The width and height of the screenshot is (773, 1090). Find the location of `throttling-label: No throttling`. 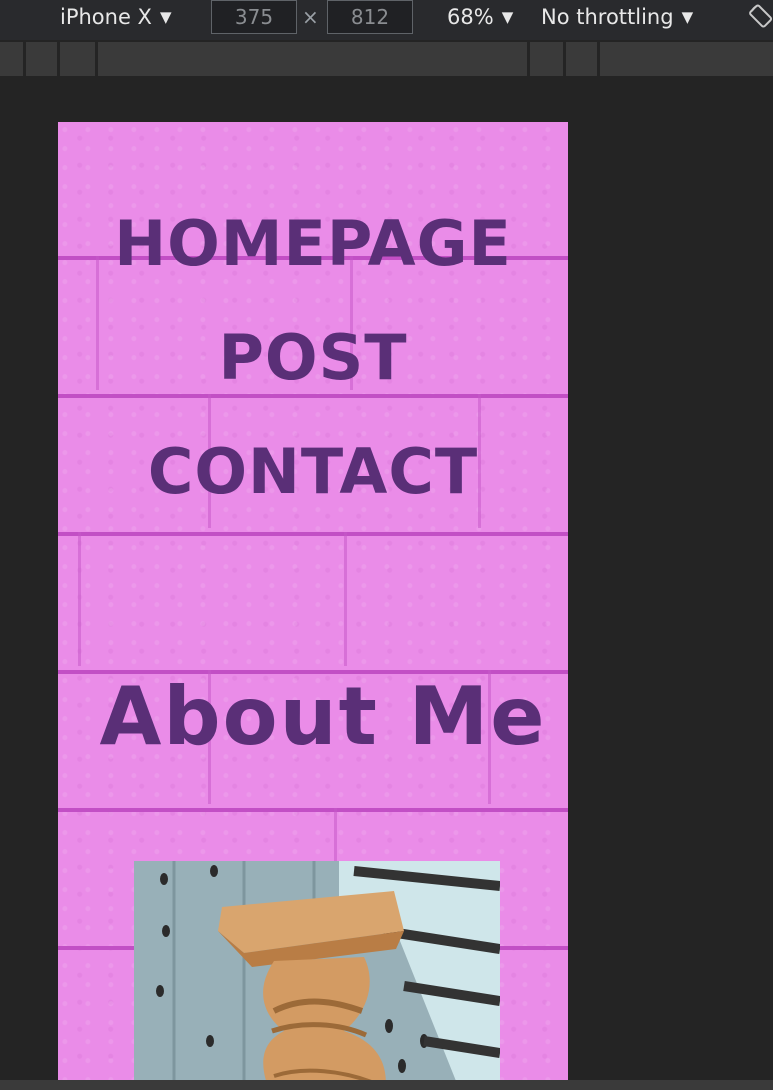

throttling-label: No throttling is located at coordinates (607, 17).